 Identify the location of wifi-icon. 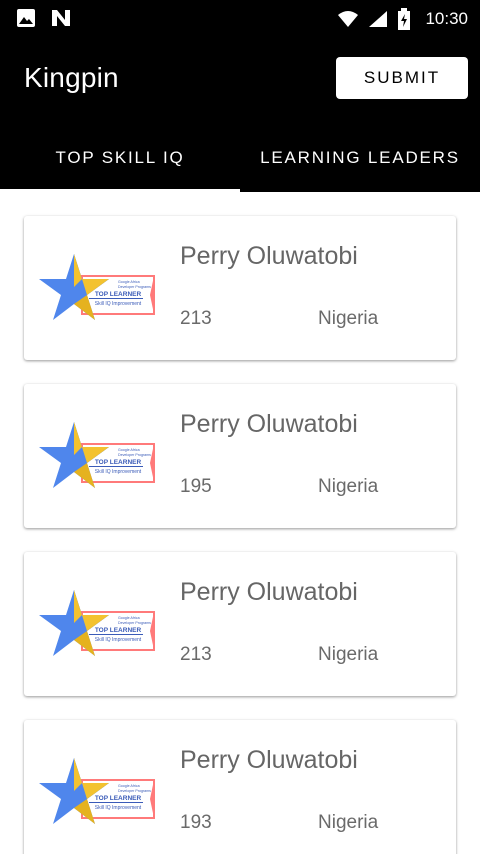
(348, 19).